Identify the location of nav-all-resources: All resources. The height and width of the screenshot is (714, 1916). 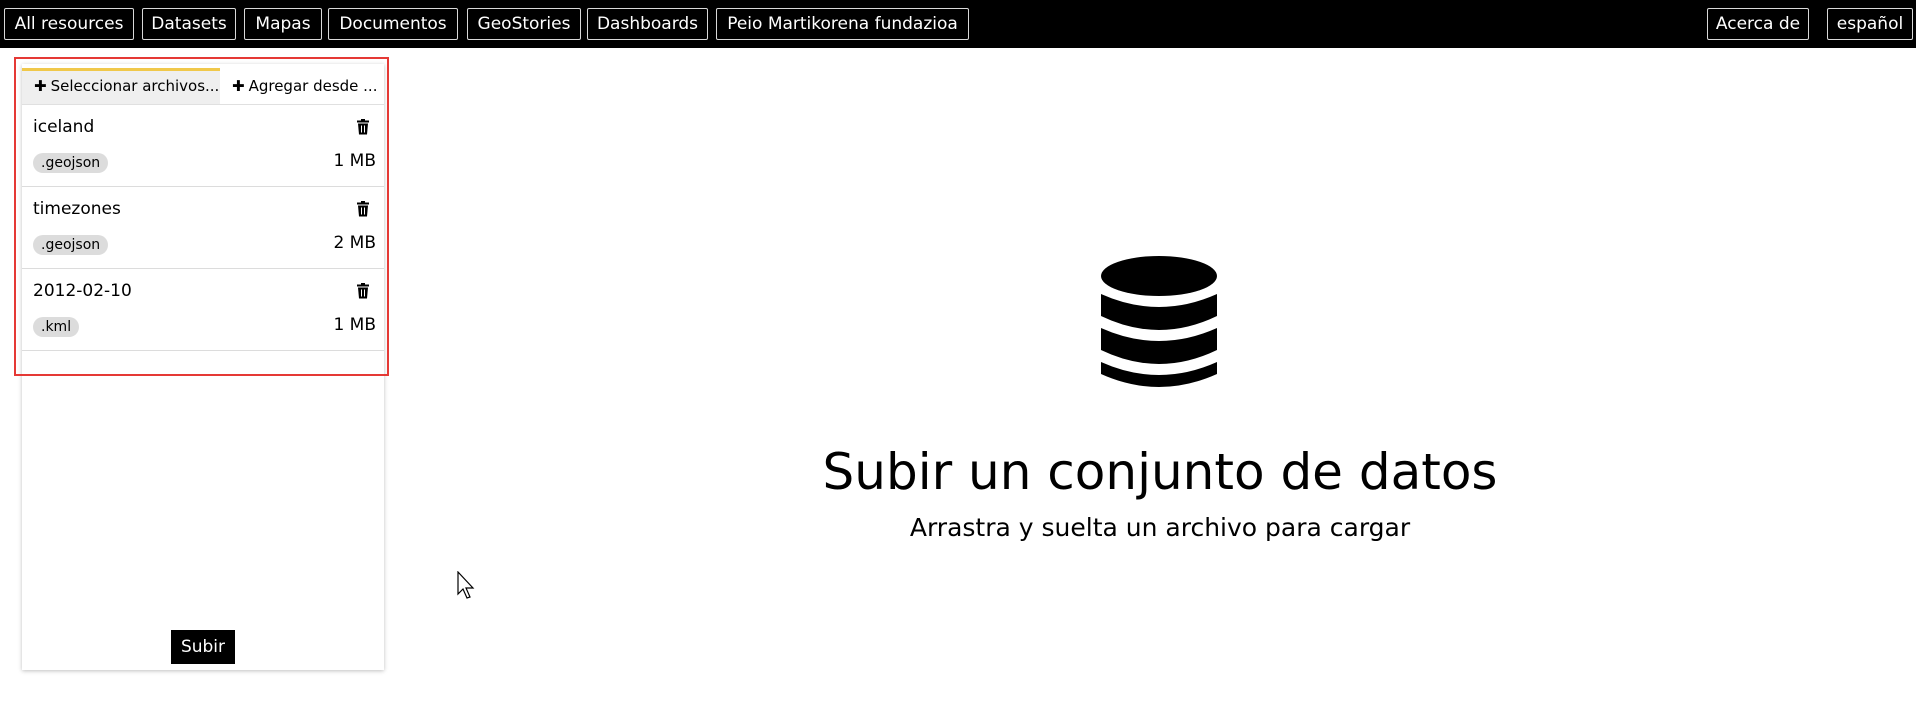
(69, 24).